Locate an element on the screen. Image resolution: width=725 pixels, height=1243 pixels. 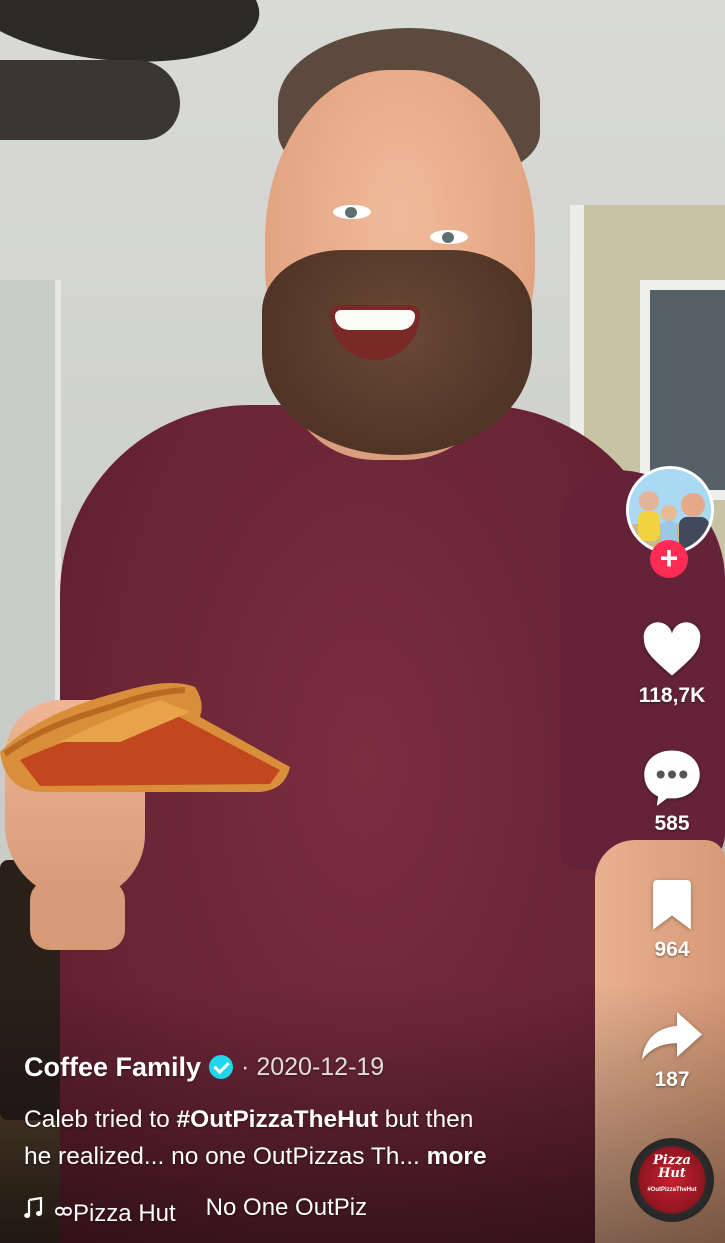
comment-icon is located at coordinates (672, 778).